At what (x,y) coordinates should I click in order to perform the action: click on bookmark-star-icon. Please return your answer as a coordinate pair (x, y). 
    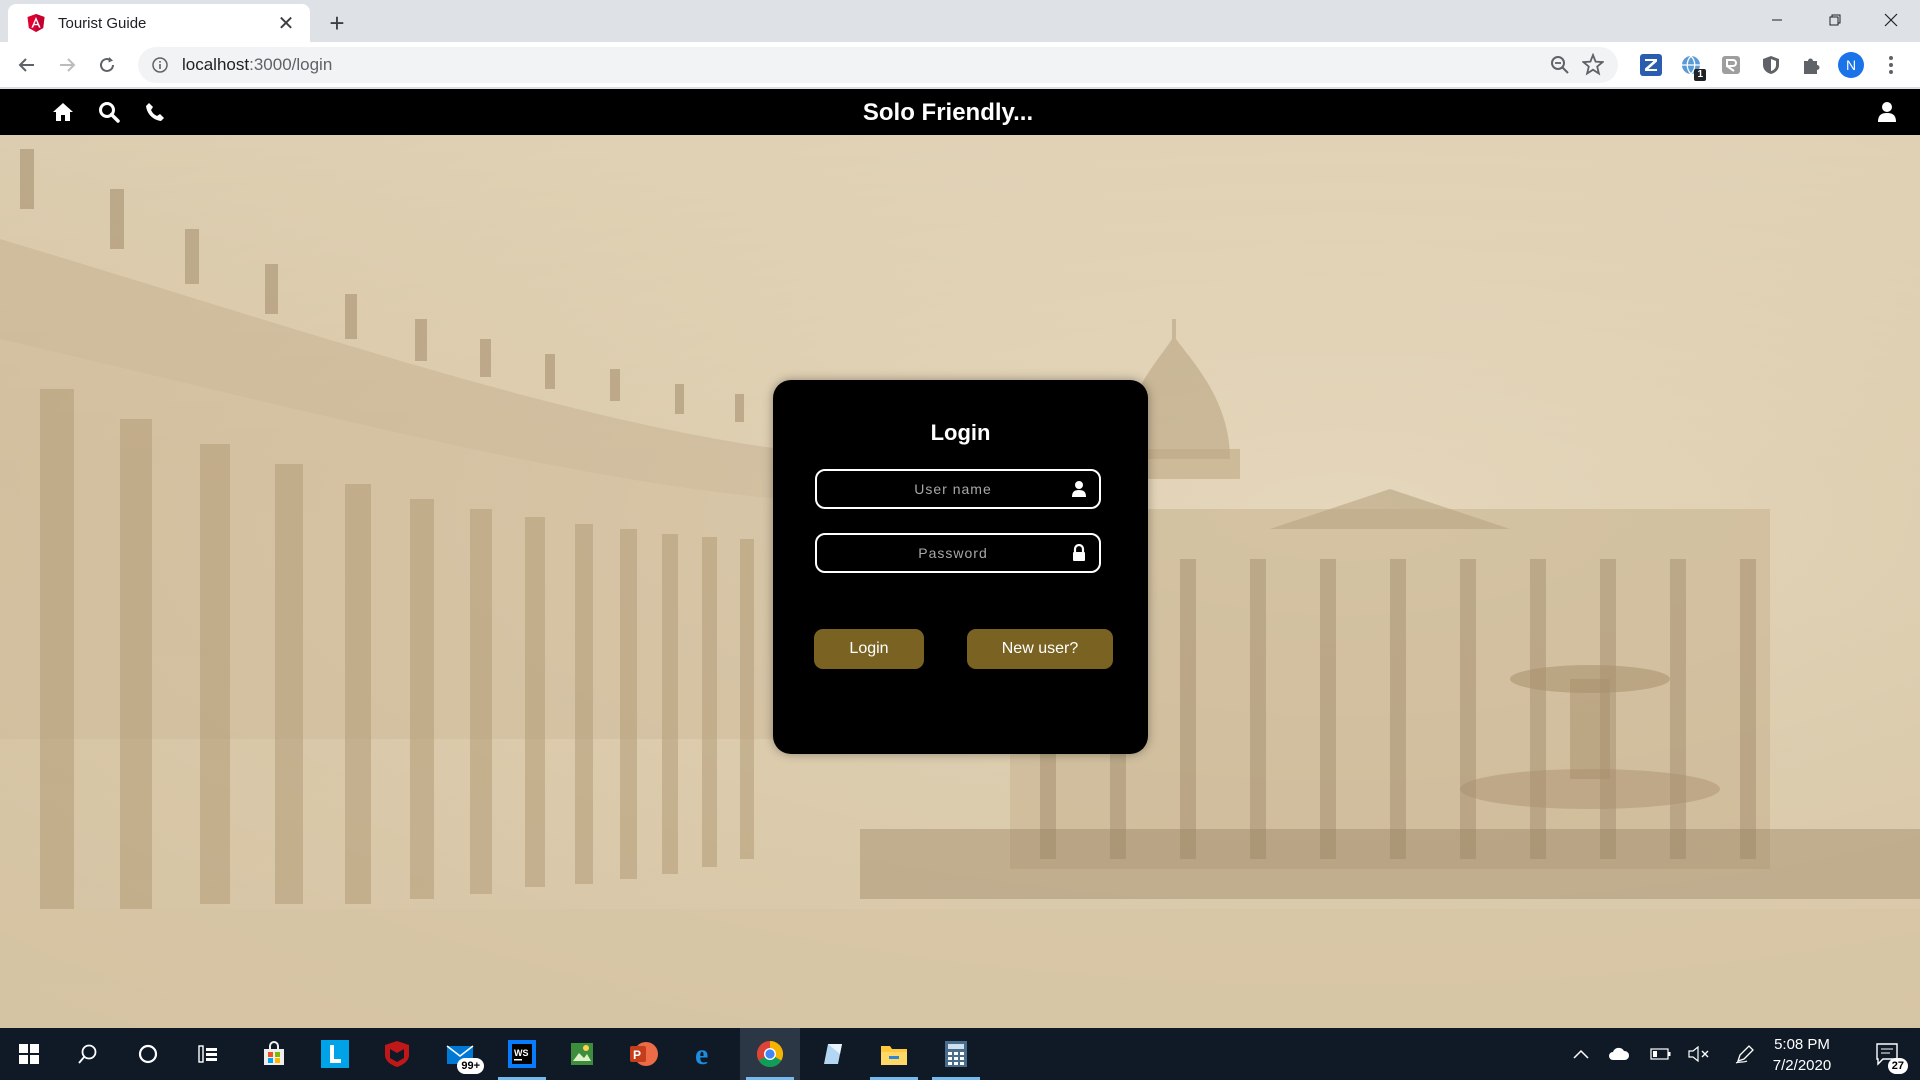
    Looking at the image, I should click on (1593, 67).